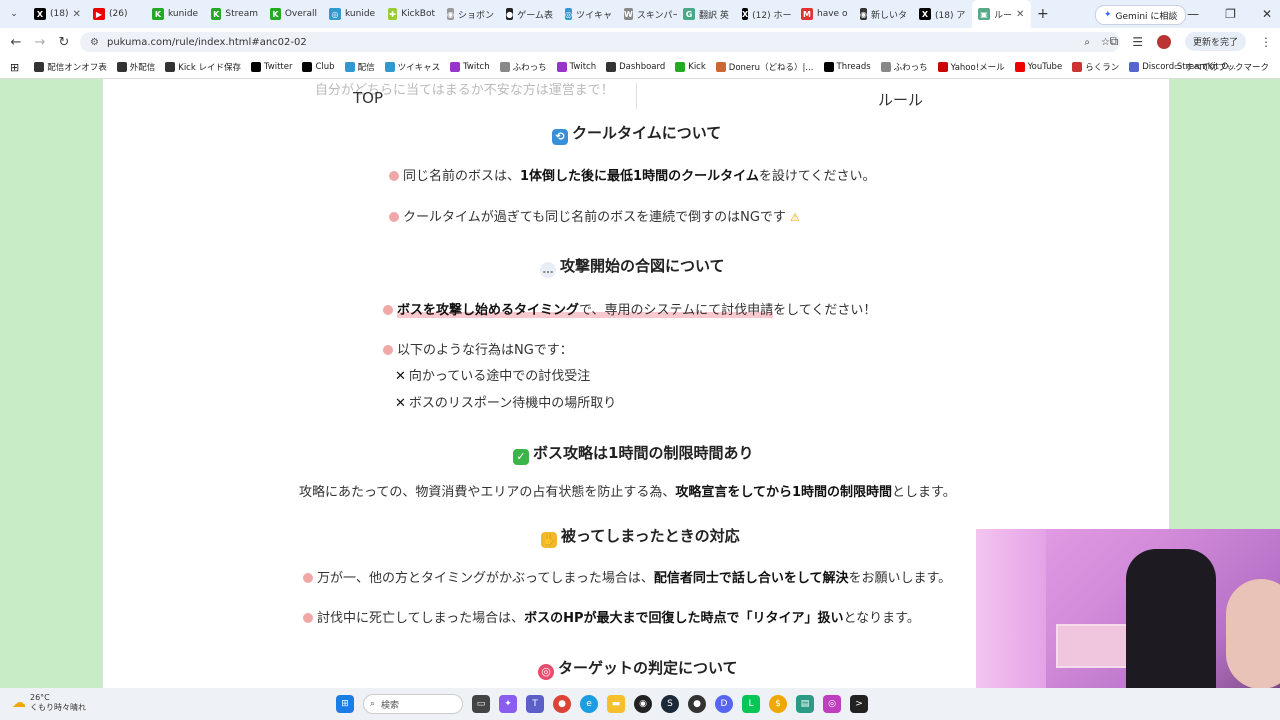  What do you see at coordinates (832, 704) in the screenshot?
I see `streamdeck-icon: ◎` at bounding box center [832, 704].